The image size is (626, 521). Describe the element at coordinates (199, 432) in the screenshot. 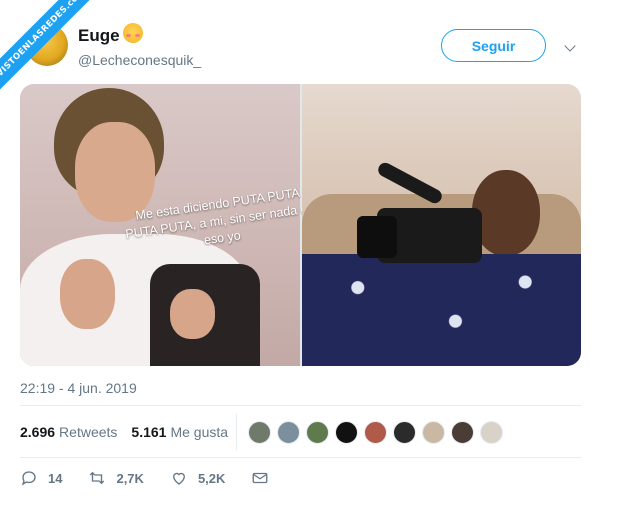

I see `likes-label: Me gusta` at that location.